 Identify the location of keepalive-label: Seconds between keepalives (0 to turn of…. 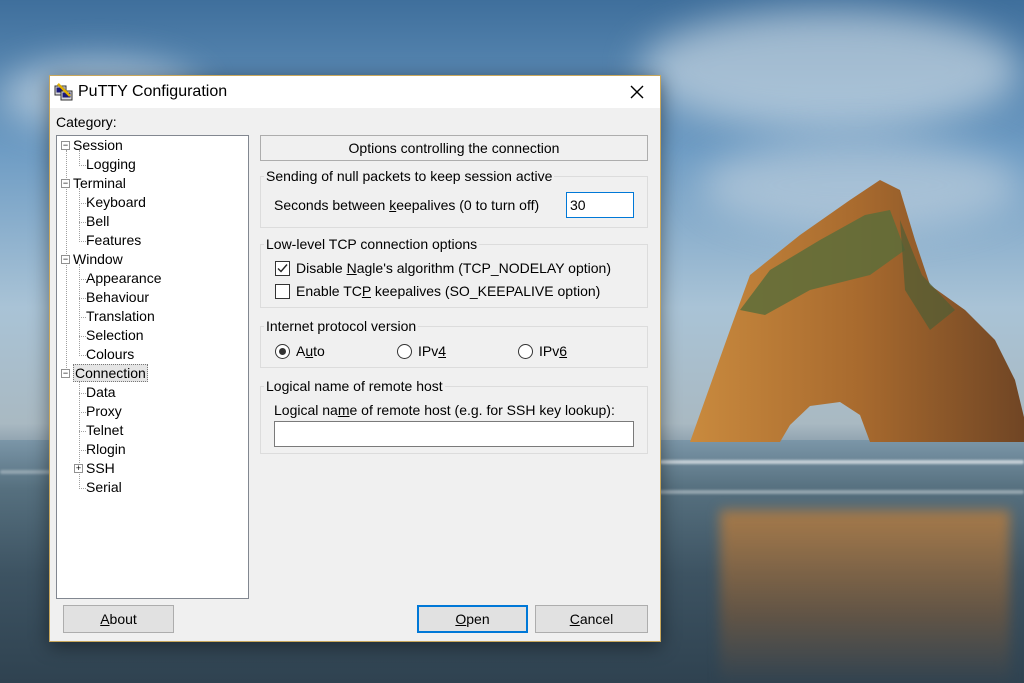
(406, 205).